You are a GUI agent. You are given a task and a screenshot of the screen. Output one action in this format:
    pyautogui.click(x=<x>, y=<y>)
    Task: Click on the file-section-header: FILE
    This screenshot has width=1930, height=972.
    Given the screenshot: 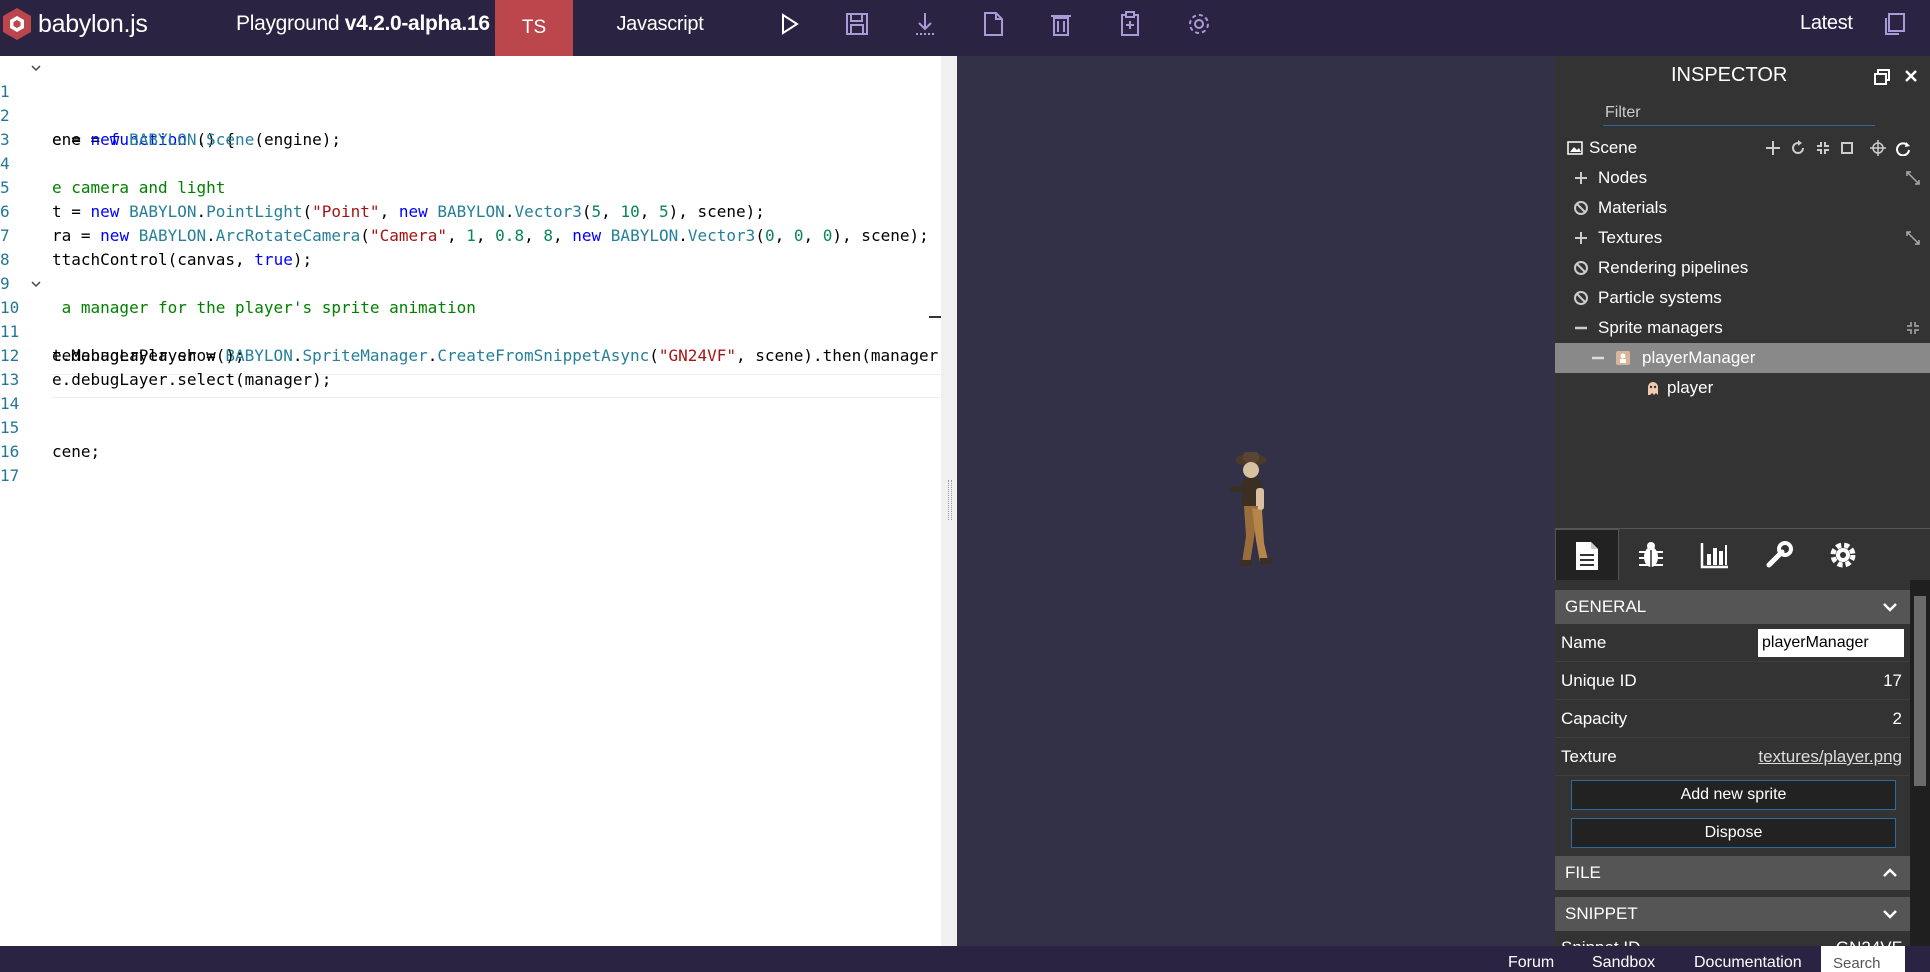 What is the action you would take?
    pyautogui.click(x=1732, y=873)
    